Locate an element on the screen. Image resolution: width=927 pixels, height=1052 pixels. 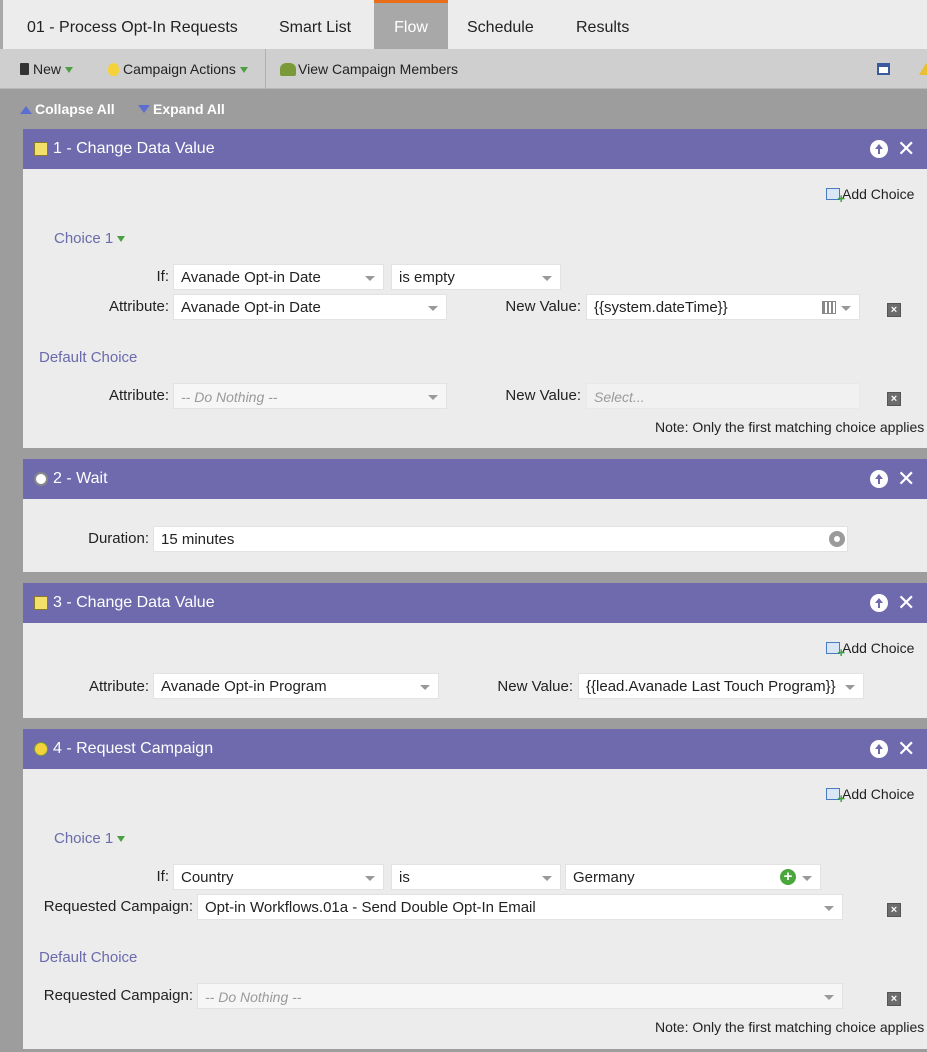
if-field-select: Country is located at coordinates (278, 877).